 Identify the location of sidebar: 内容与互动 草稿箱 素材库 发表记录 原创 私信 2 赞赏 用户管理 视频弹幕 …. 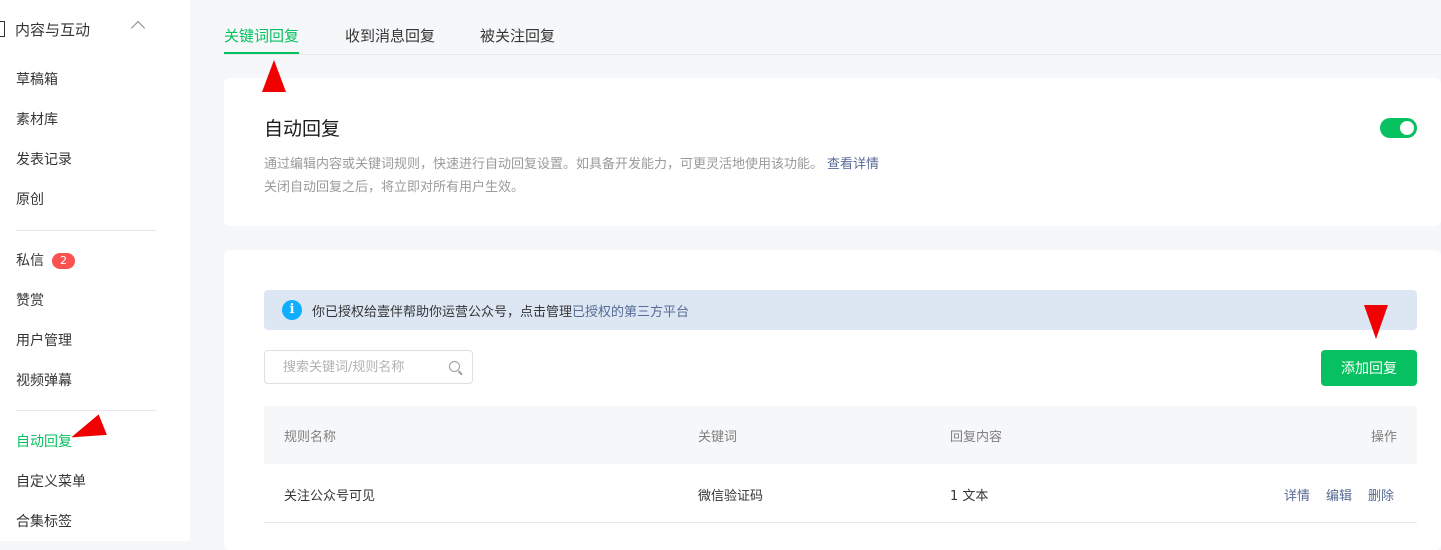
(95, 270).